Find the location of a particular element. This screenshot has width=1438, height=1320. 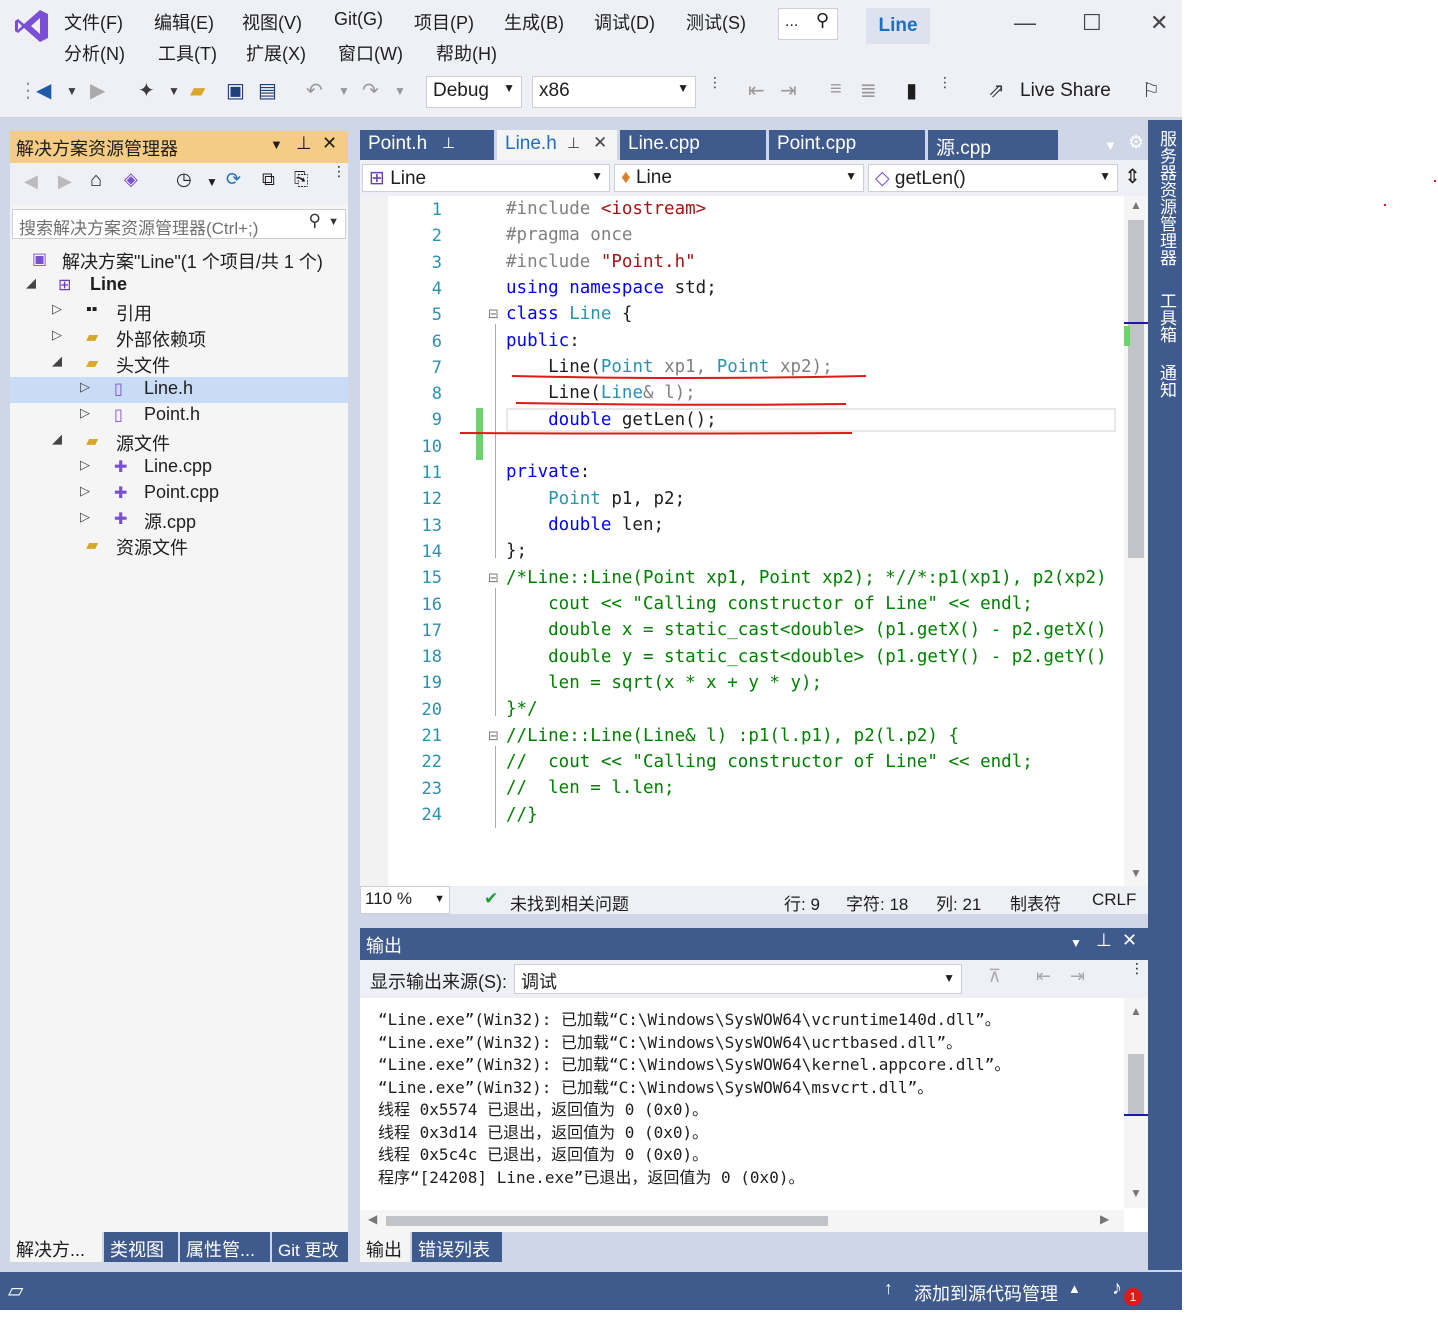

tab-source-cpp: 源.cpp is located at coordinates (993, 145).